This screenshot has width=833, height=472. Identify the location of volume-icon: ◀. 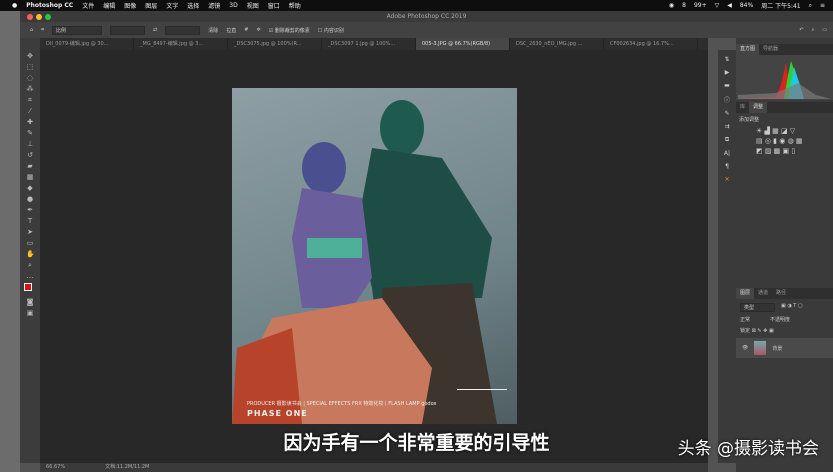
(729, 5).